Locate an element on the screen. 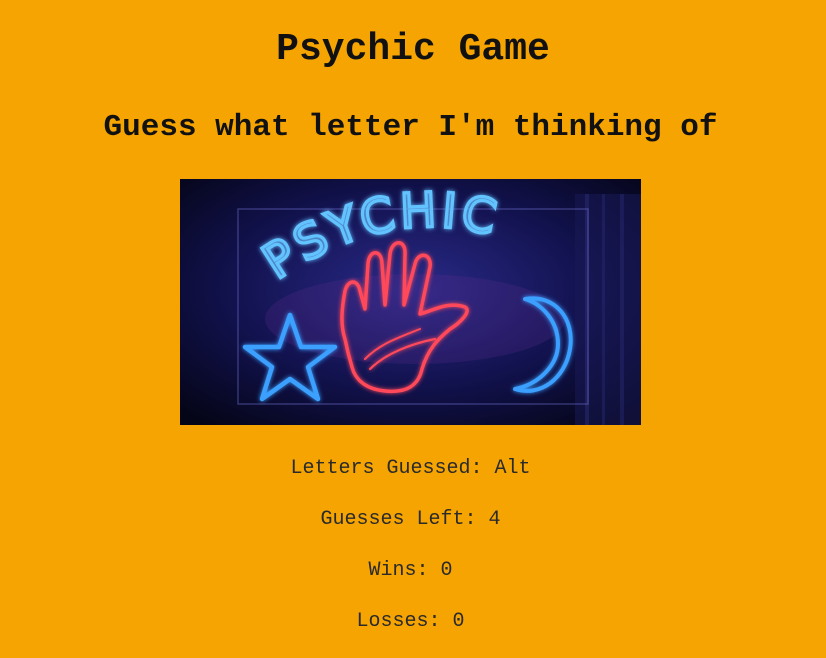 The width and height of the screenshot is (826, 658). wins-text: Wins: 0 is located at coordinates (410, 570).